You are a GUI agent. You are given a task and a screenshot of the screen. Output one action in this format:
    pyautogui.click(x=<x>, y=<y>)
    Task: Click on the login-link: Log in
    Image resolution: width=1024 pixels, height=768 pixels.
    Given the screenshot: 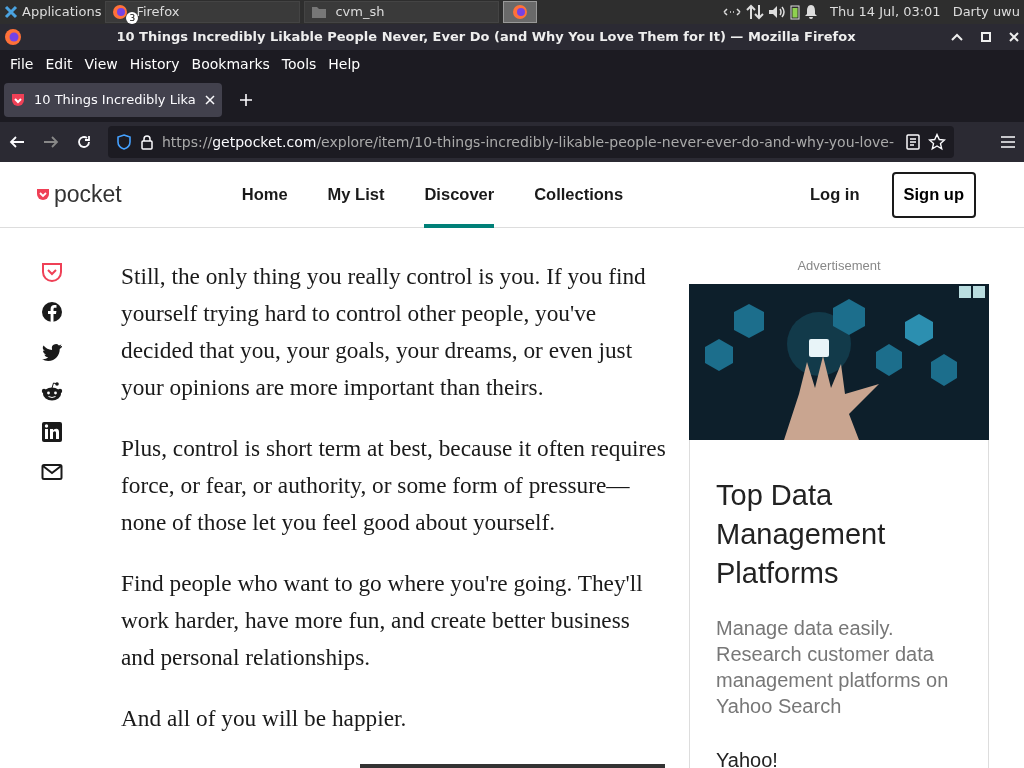 What is the action you would take?
    pyautogui.click(x=835, y=194)
    